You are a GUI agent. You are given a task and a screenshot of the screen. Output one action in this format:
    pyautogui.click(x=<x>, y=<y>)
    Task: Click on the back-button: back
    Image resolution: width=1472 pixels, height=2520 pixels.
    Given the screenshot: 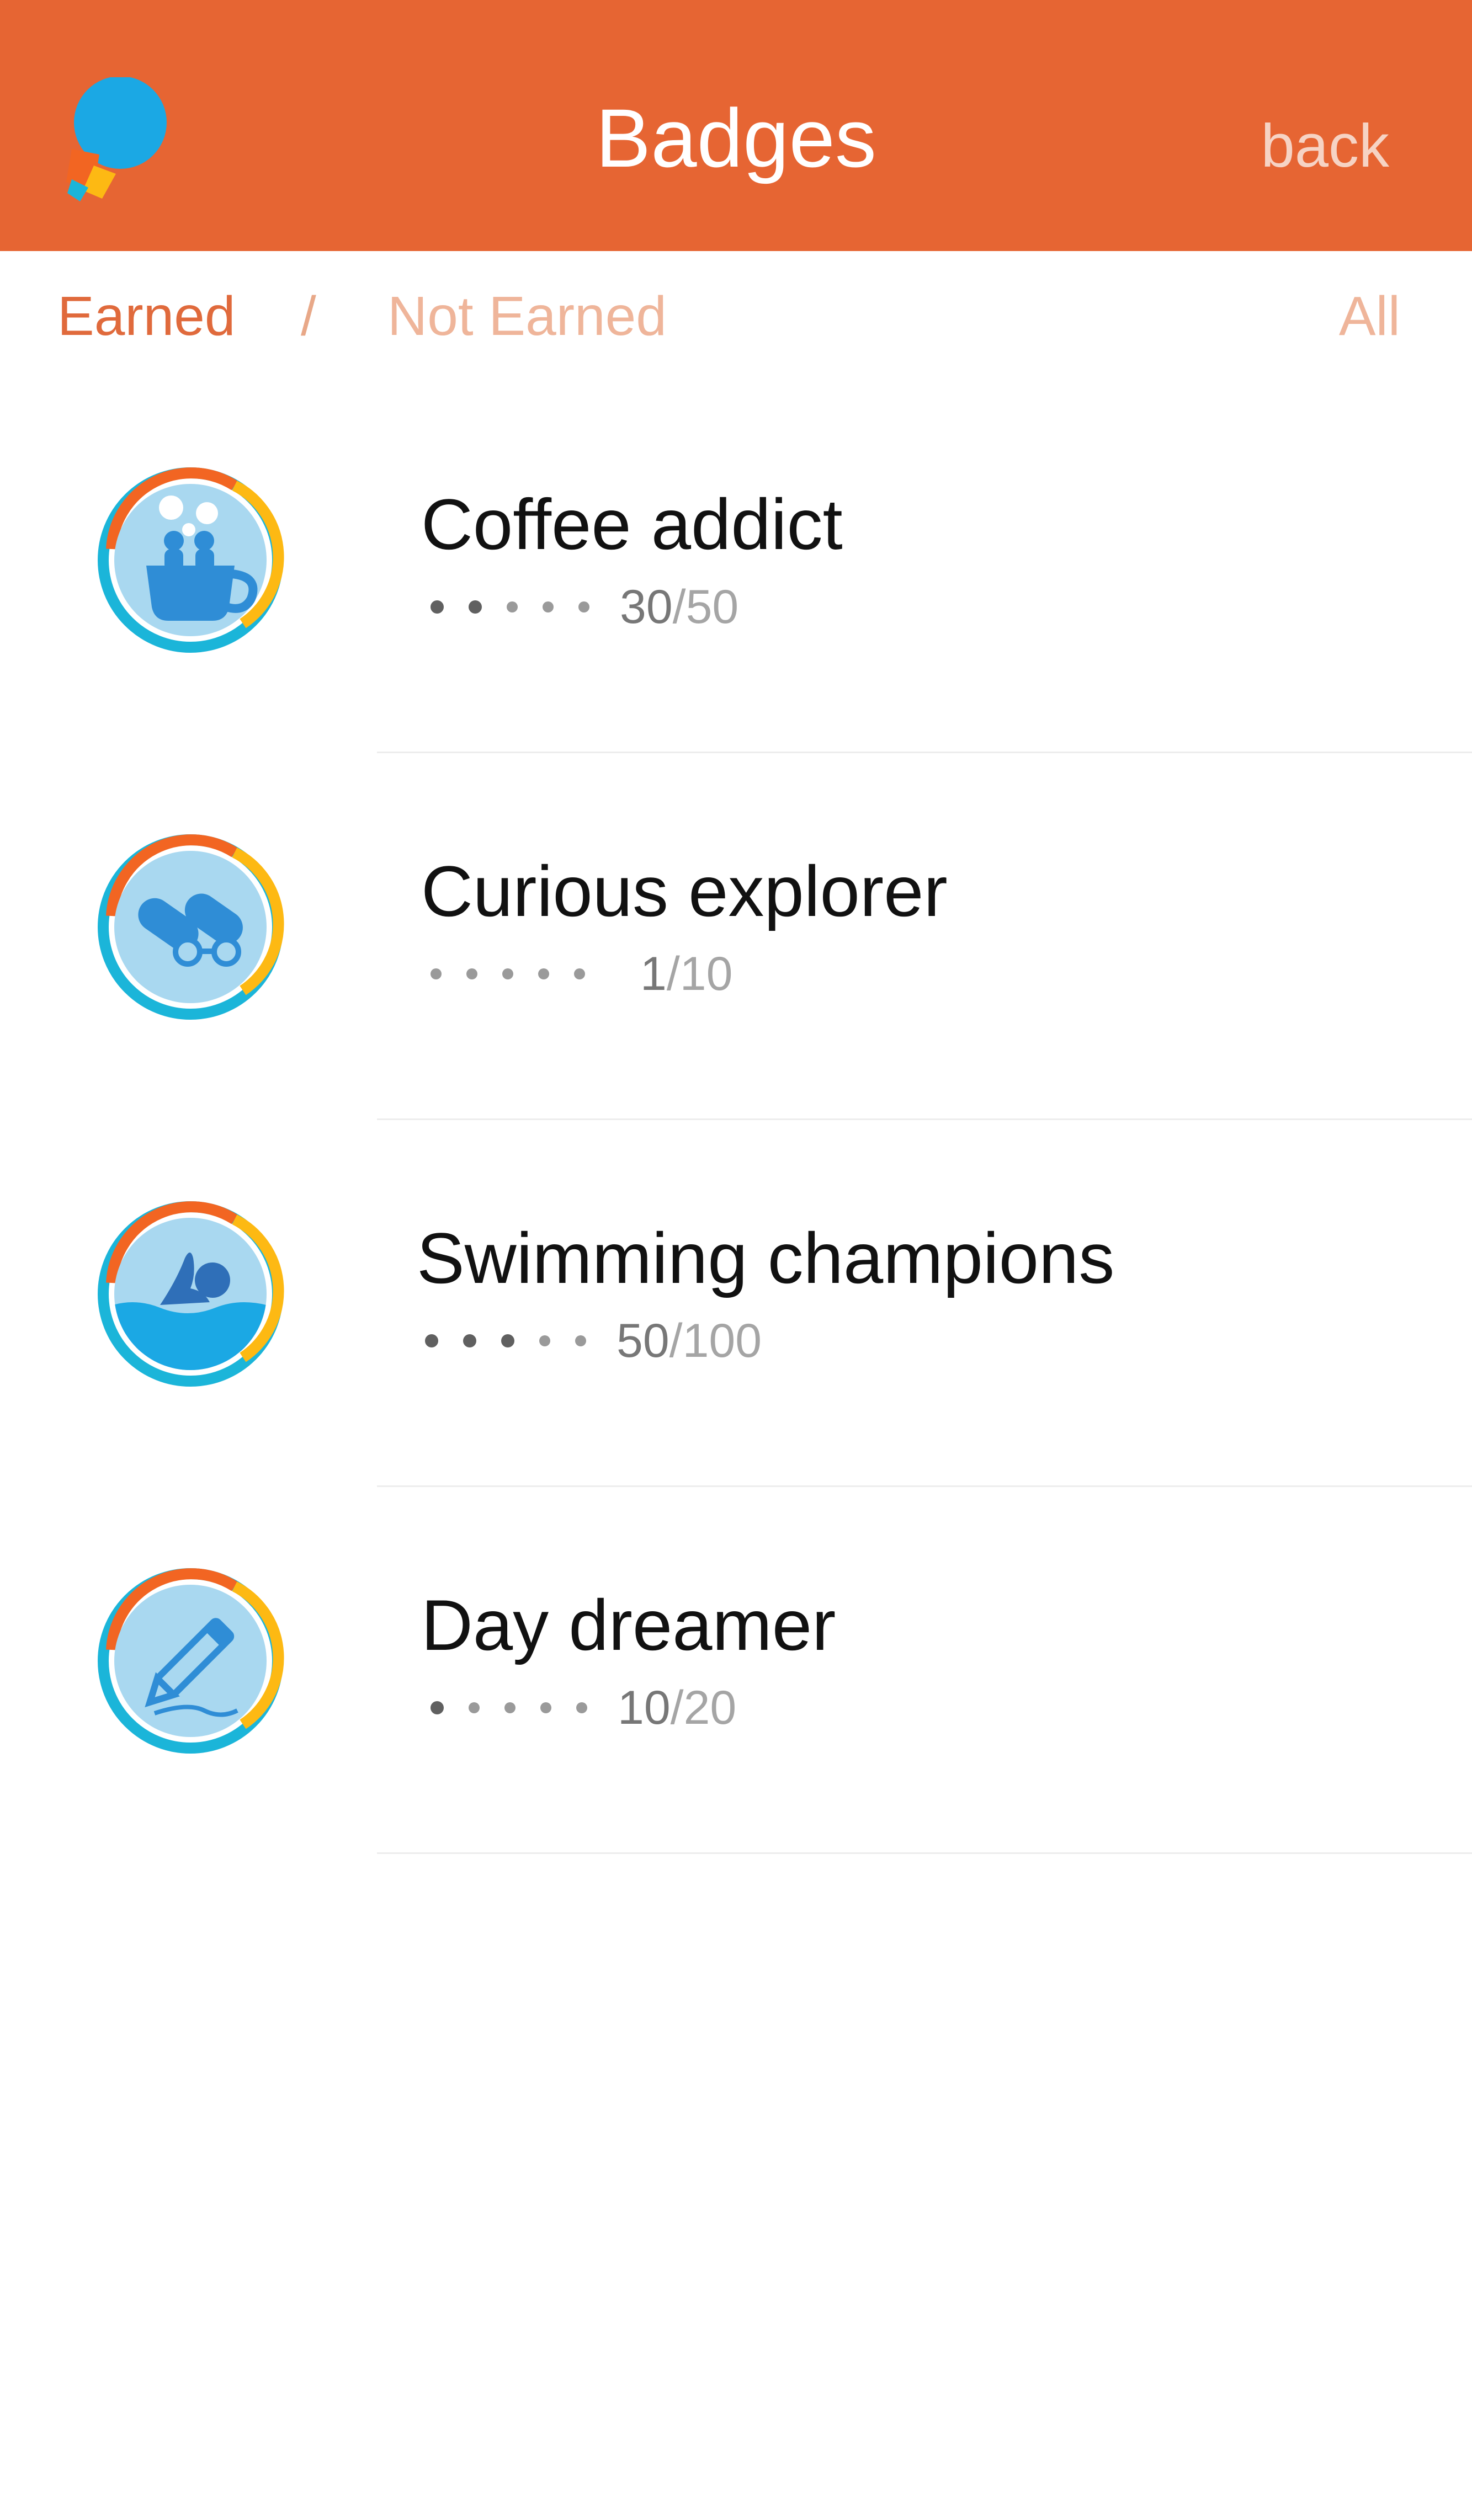 What is the action you would take?
    pyautogui.click(x=1325, y=146)
    